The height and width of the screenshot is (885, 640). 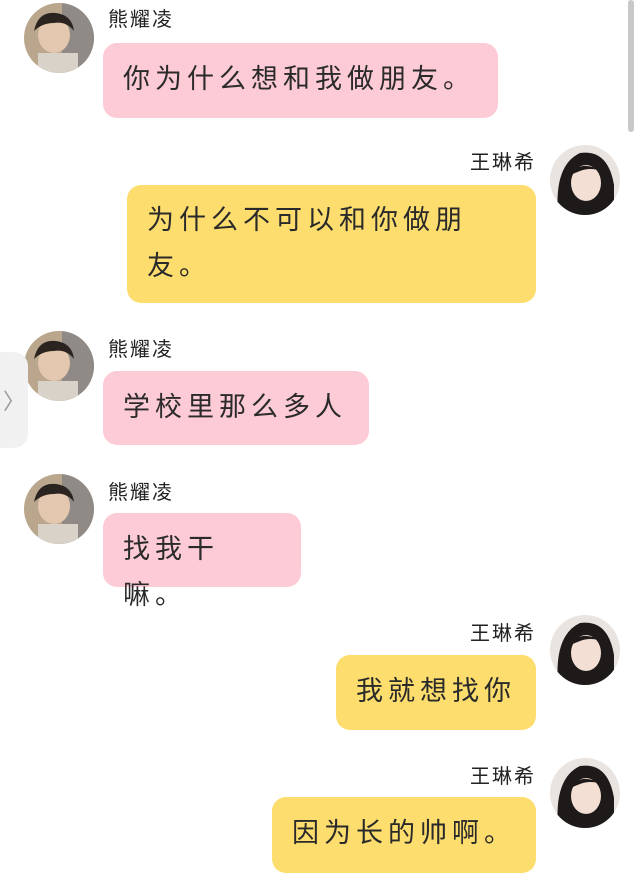 I want to click on message-bubble: 找我干嘛。, so click(x=202, y=562).